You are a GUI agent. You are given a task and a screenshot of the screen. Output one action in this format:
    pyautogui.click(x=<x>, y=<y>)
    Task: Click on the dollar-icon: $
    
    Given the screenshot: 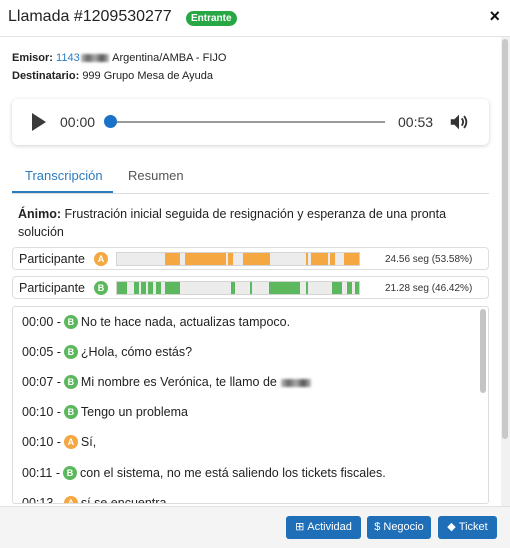 What is the action you would take?
    pyautogui.click(x=377, y=527)
    